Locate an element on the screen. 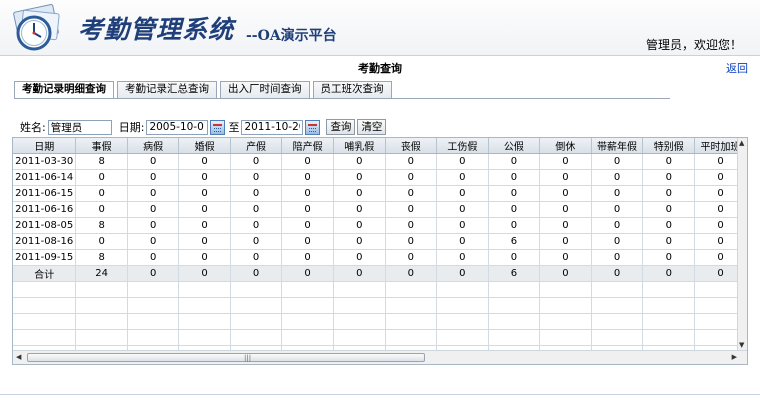 The height and width of the screenshot is (403, 760). tab-divider is located at coordinates (342, 98).